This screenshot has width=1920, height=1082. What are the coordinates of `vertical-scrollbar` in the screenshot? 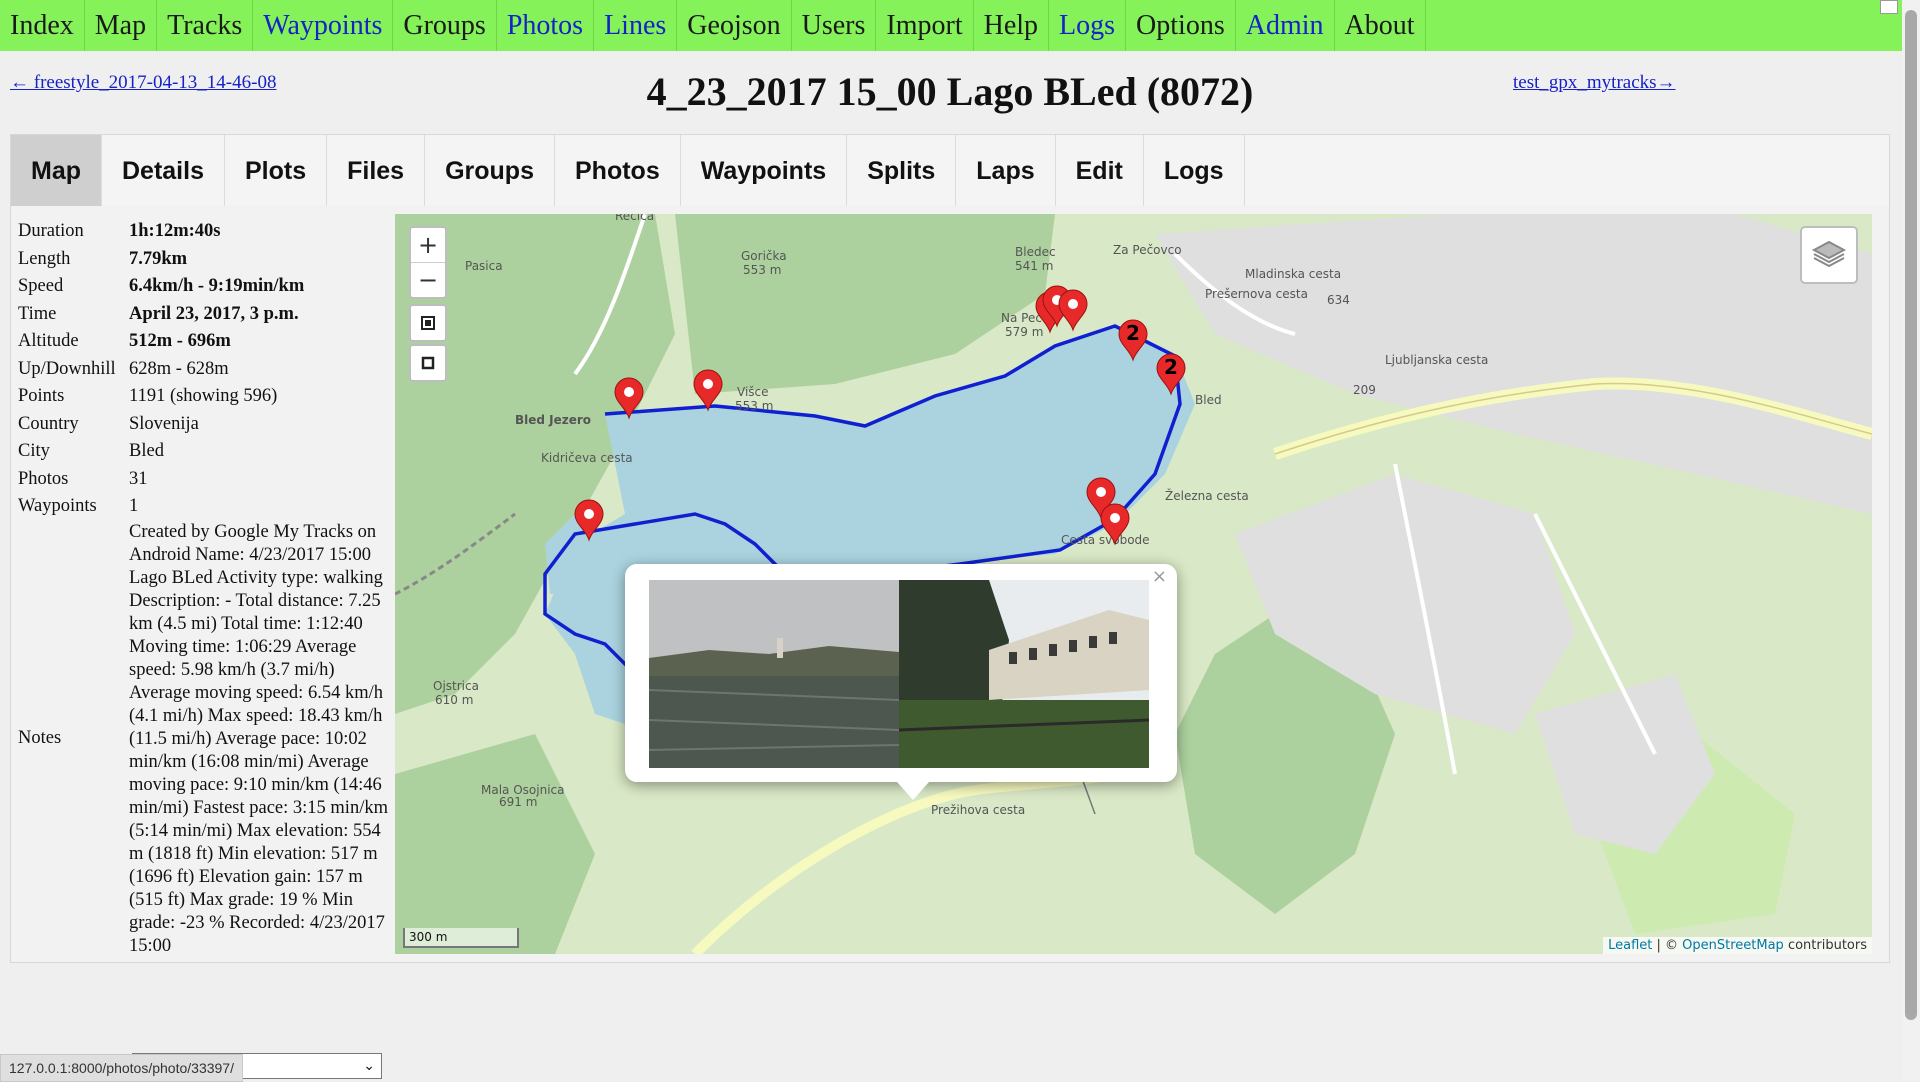 It's located at (1911, 540).